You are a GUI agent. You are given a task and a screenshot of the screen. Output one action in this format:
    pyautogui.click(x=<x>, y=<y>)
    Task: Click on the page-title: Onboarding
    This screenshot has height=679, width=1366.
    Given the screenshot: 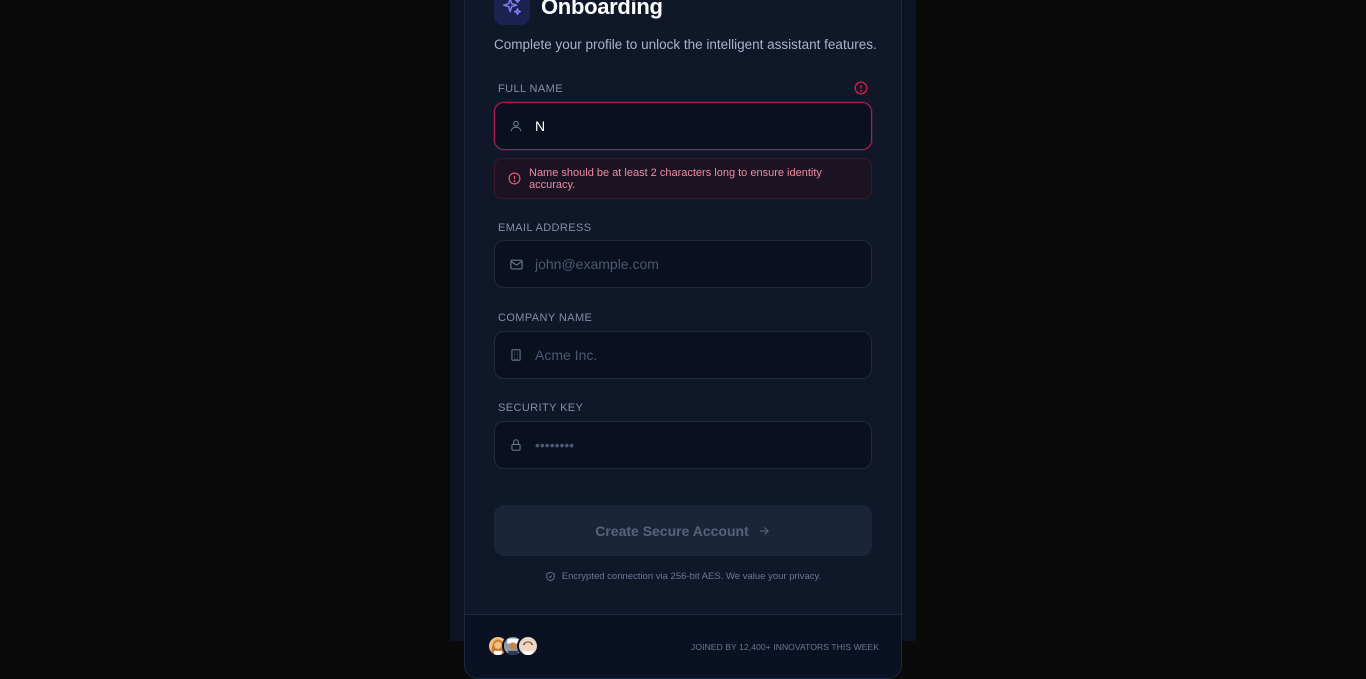 What is the action you would take?
    pyautogui.click(x=602, y=9)
    